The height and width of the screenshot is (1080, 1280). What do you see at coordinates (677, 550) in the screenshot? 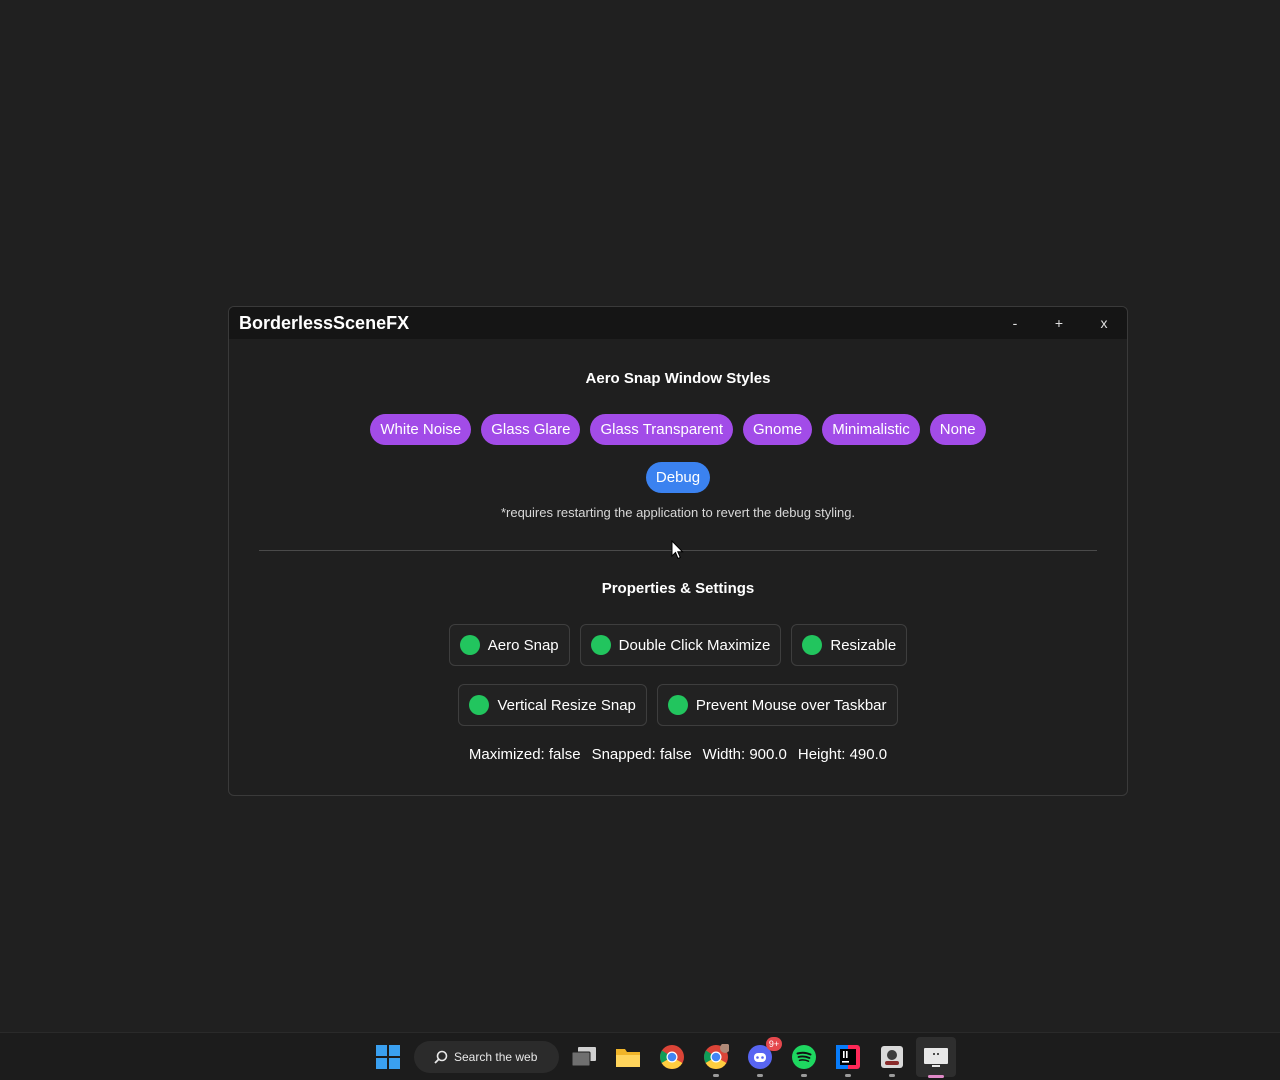
I see `mouse-cursor-icon` at bounding box center [677, 550].